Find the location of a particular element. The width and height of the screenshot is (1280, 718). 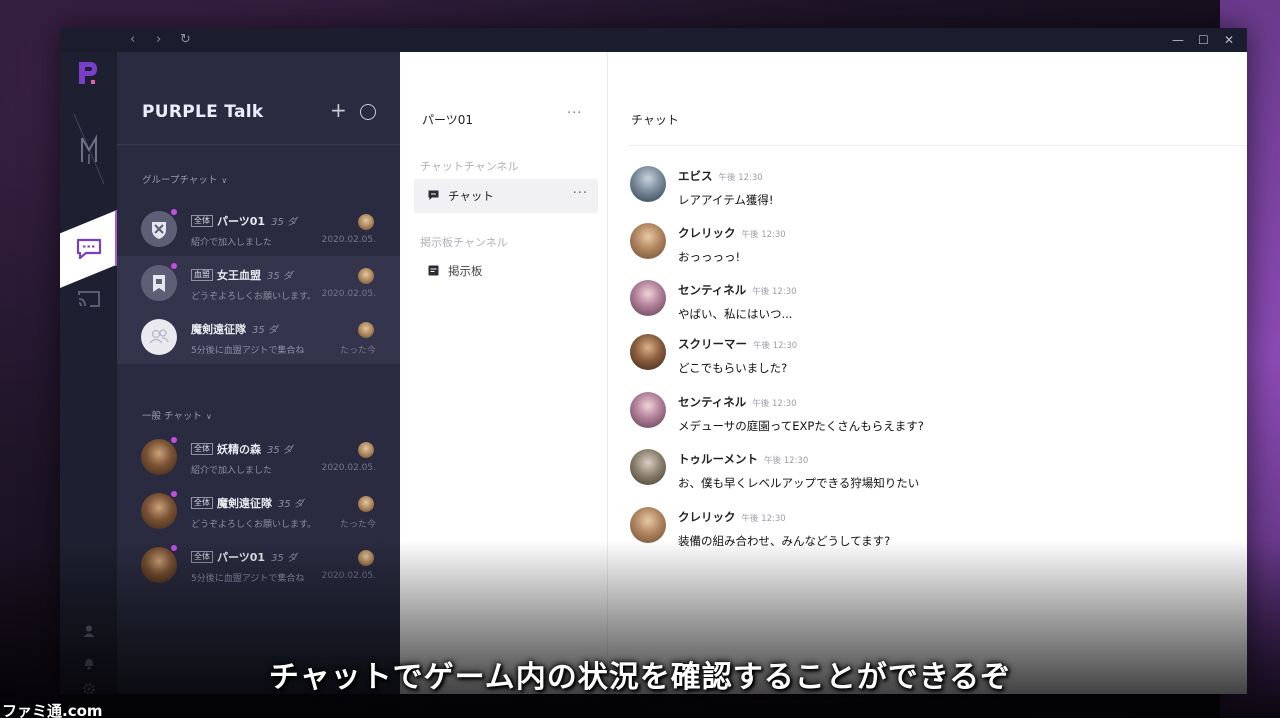

purple-logo-icon is located at coordinates (88, 73).